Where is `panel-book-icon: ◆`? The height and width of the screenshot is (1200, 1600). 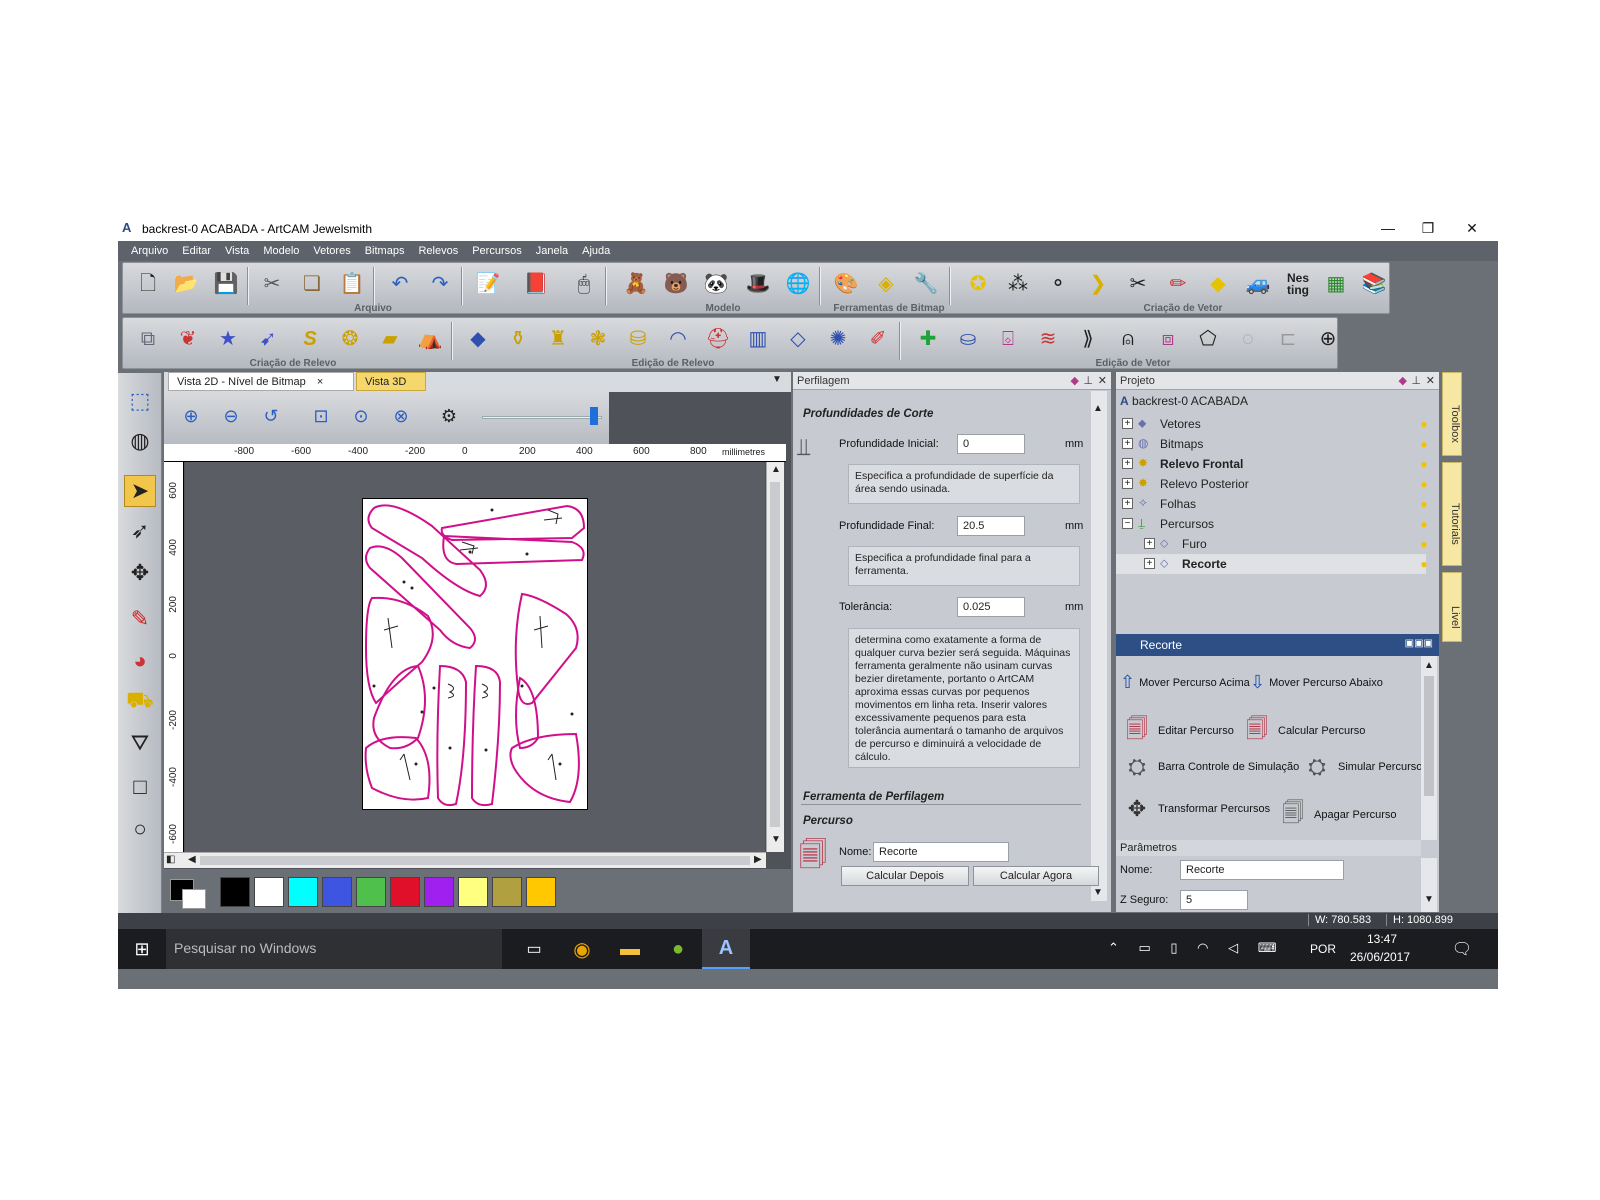 panel-book-icon: ◆ is located at coordinates (1075, 380).